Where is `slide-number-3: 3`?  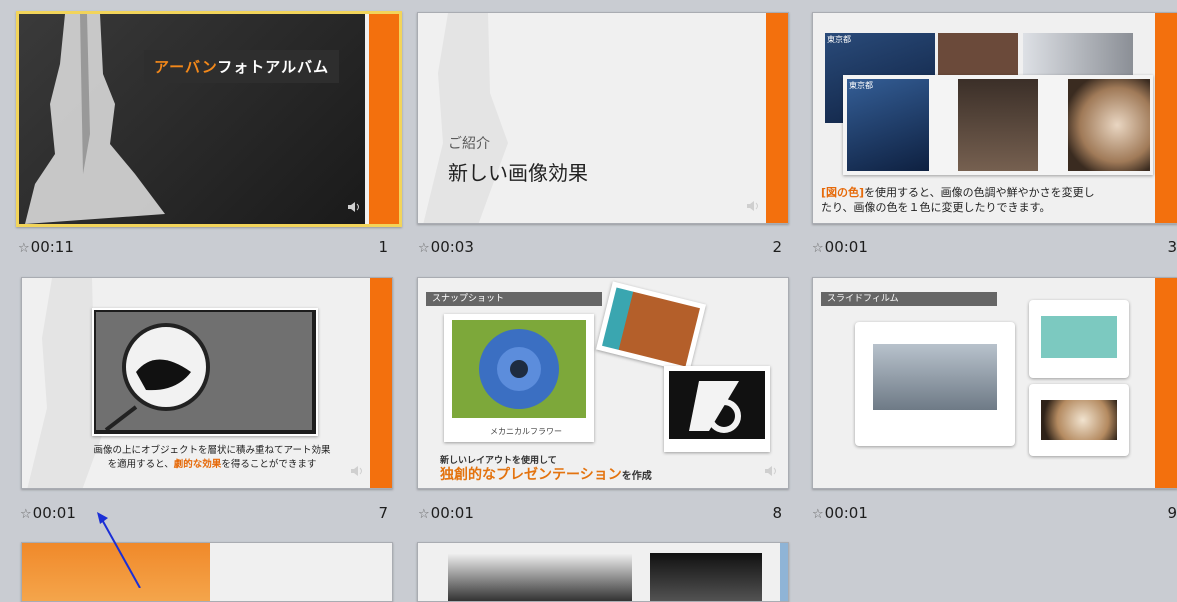
slide-number-3: 3 is located at coordinates (1172, 247).